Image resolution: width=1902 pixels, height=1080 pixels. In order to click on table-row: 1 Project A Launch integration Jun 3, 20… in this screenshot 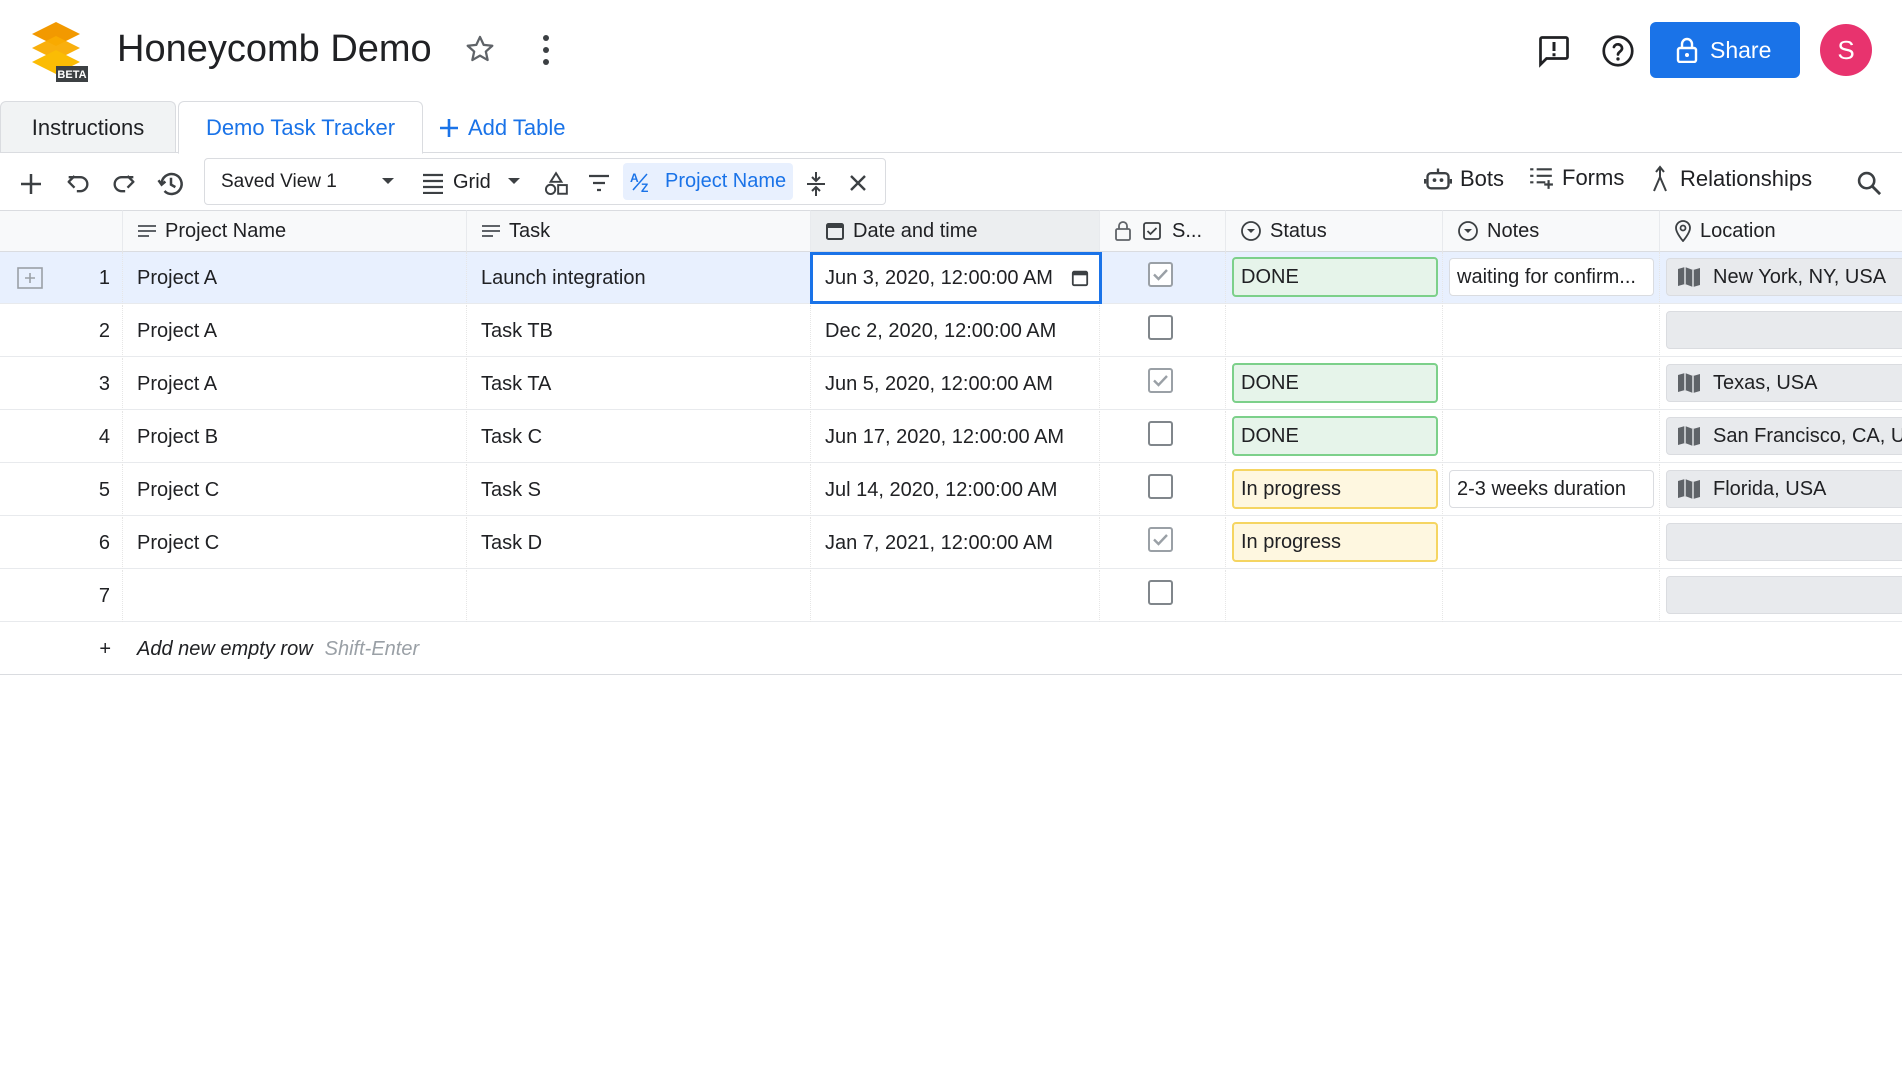, I will do `click(951, 278)`.